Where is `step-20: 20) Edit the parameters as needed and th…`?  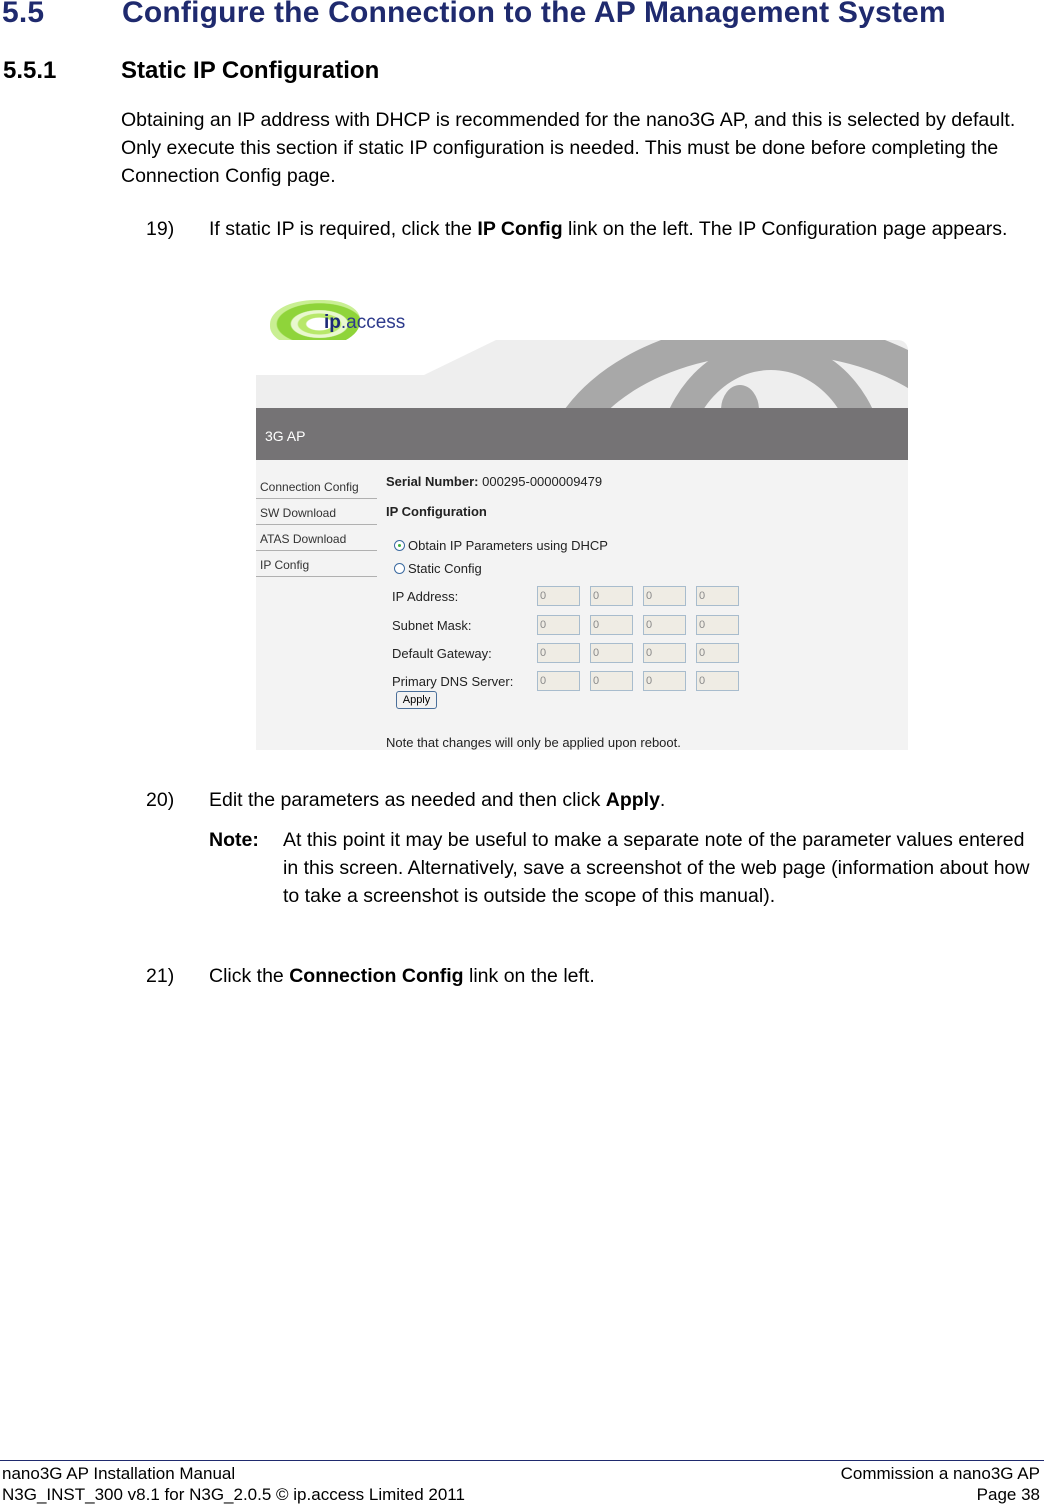 step-20: 20) Edit the parameters as needed and th… is located at coordinates (593, 800).